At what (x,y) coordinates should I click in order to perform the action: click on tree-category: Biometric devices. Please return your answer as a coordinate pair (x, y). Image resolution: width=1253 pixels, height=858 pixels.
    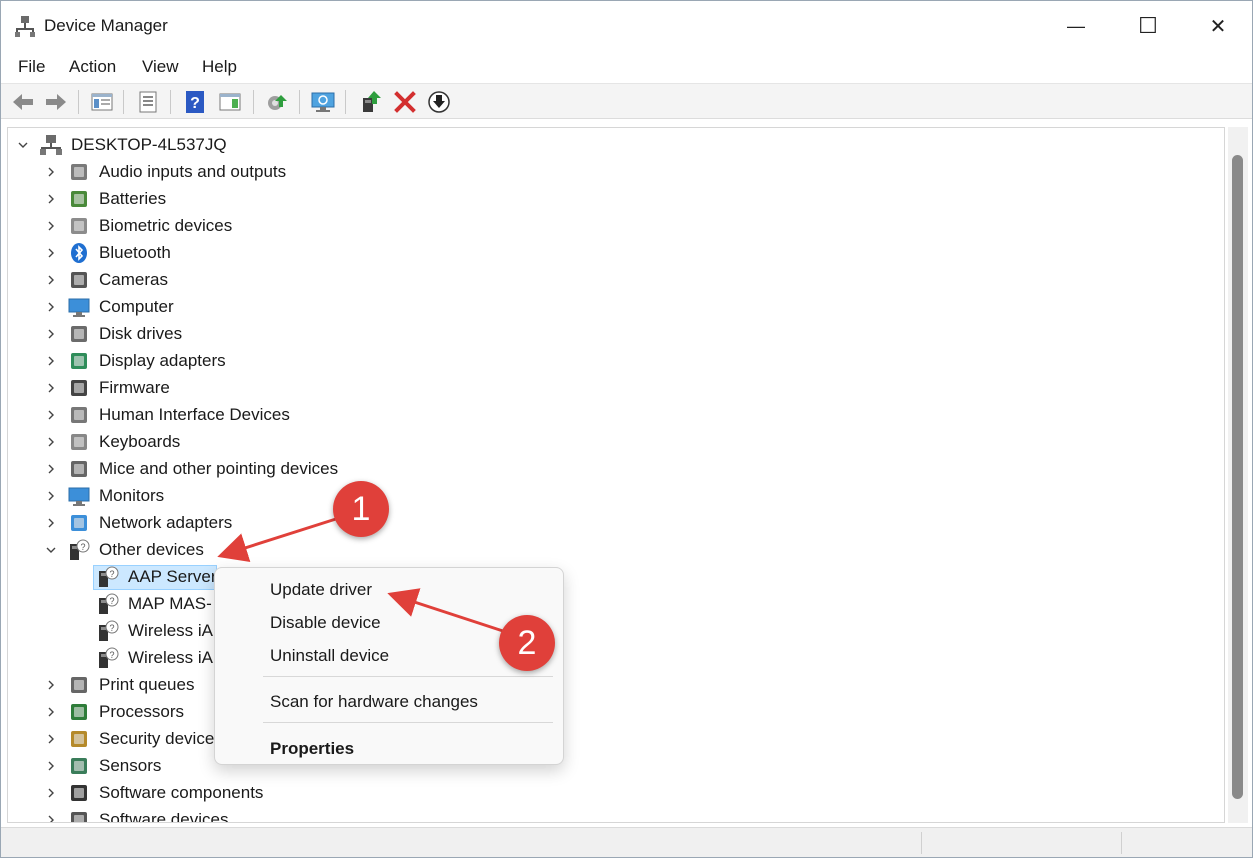
    Looking at the image, I should click on (608, 226).